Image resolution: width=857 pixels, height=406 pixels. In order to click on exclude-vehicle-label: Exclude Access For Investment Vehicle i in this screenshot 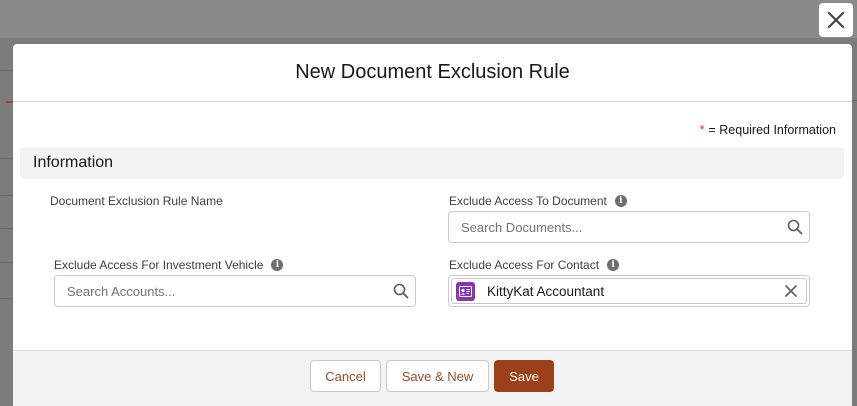, I will do `click(169, 265)`.